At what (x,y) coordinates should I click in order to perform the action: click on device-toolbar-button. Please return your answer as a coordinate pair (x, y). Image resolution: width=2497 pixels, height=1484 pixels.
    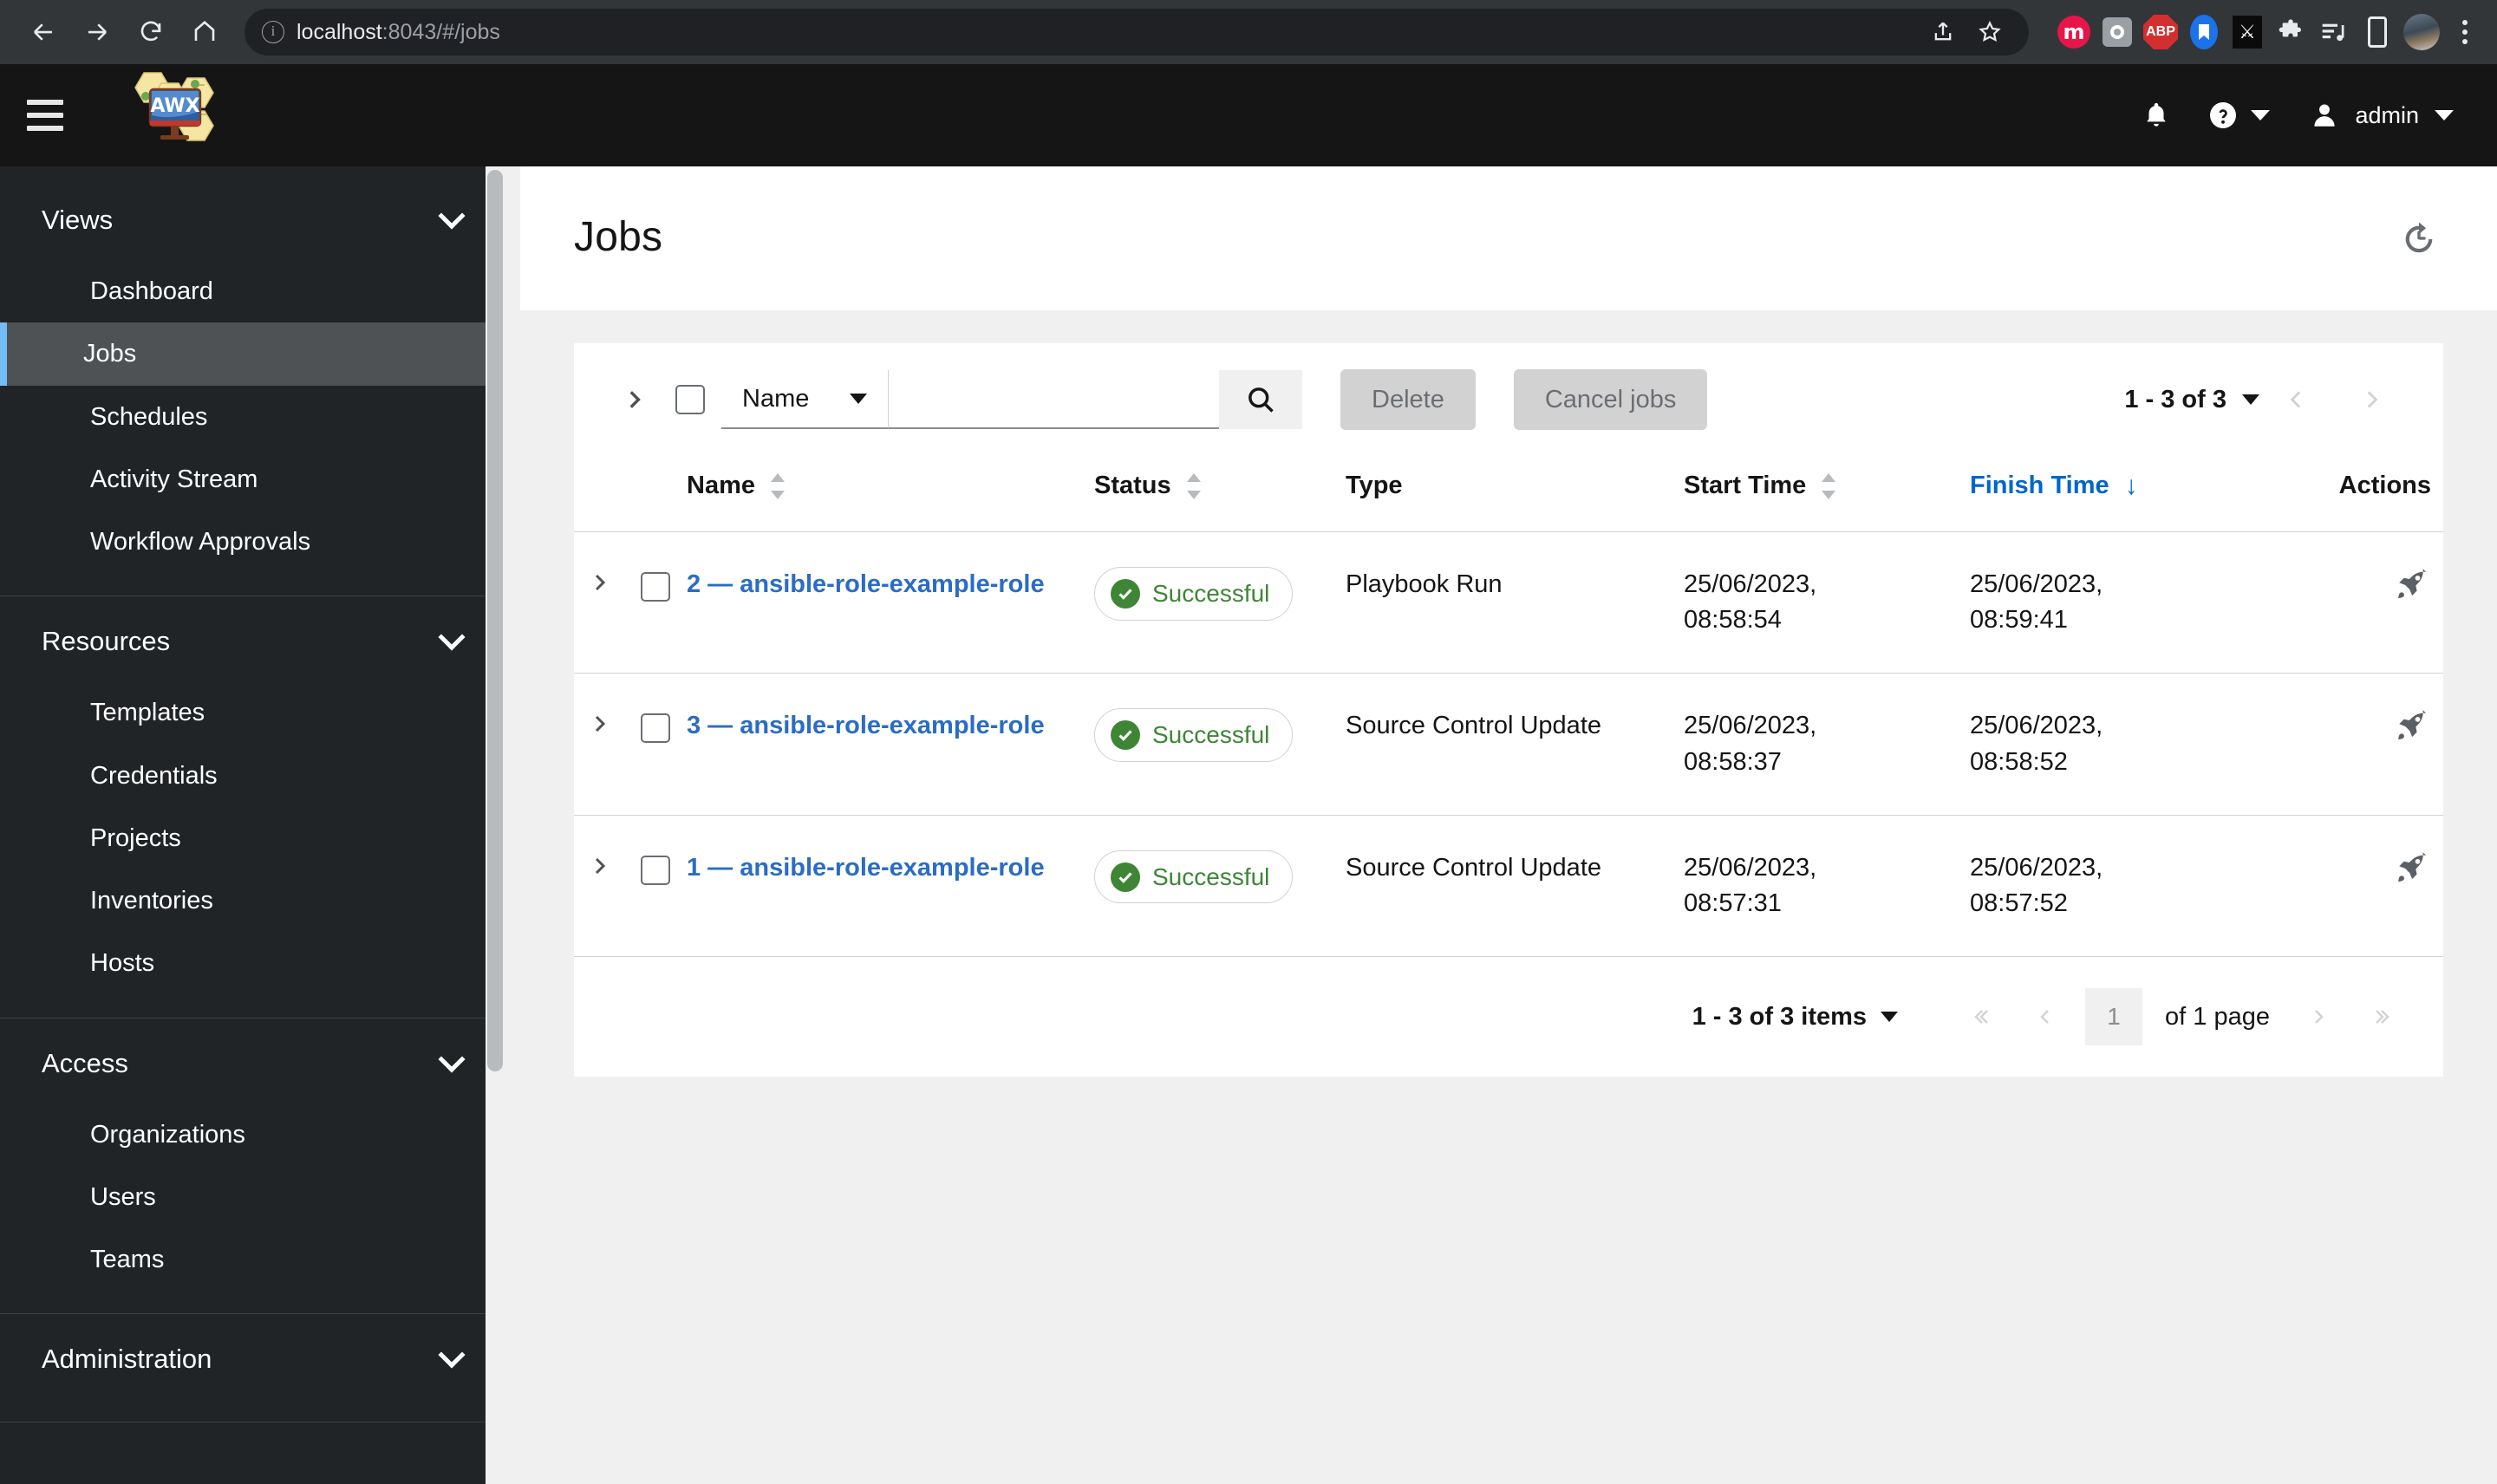
    Looking at the image, I should click on (2377, 32).